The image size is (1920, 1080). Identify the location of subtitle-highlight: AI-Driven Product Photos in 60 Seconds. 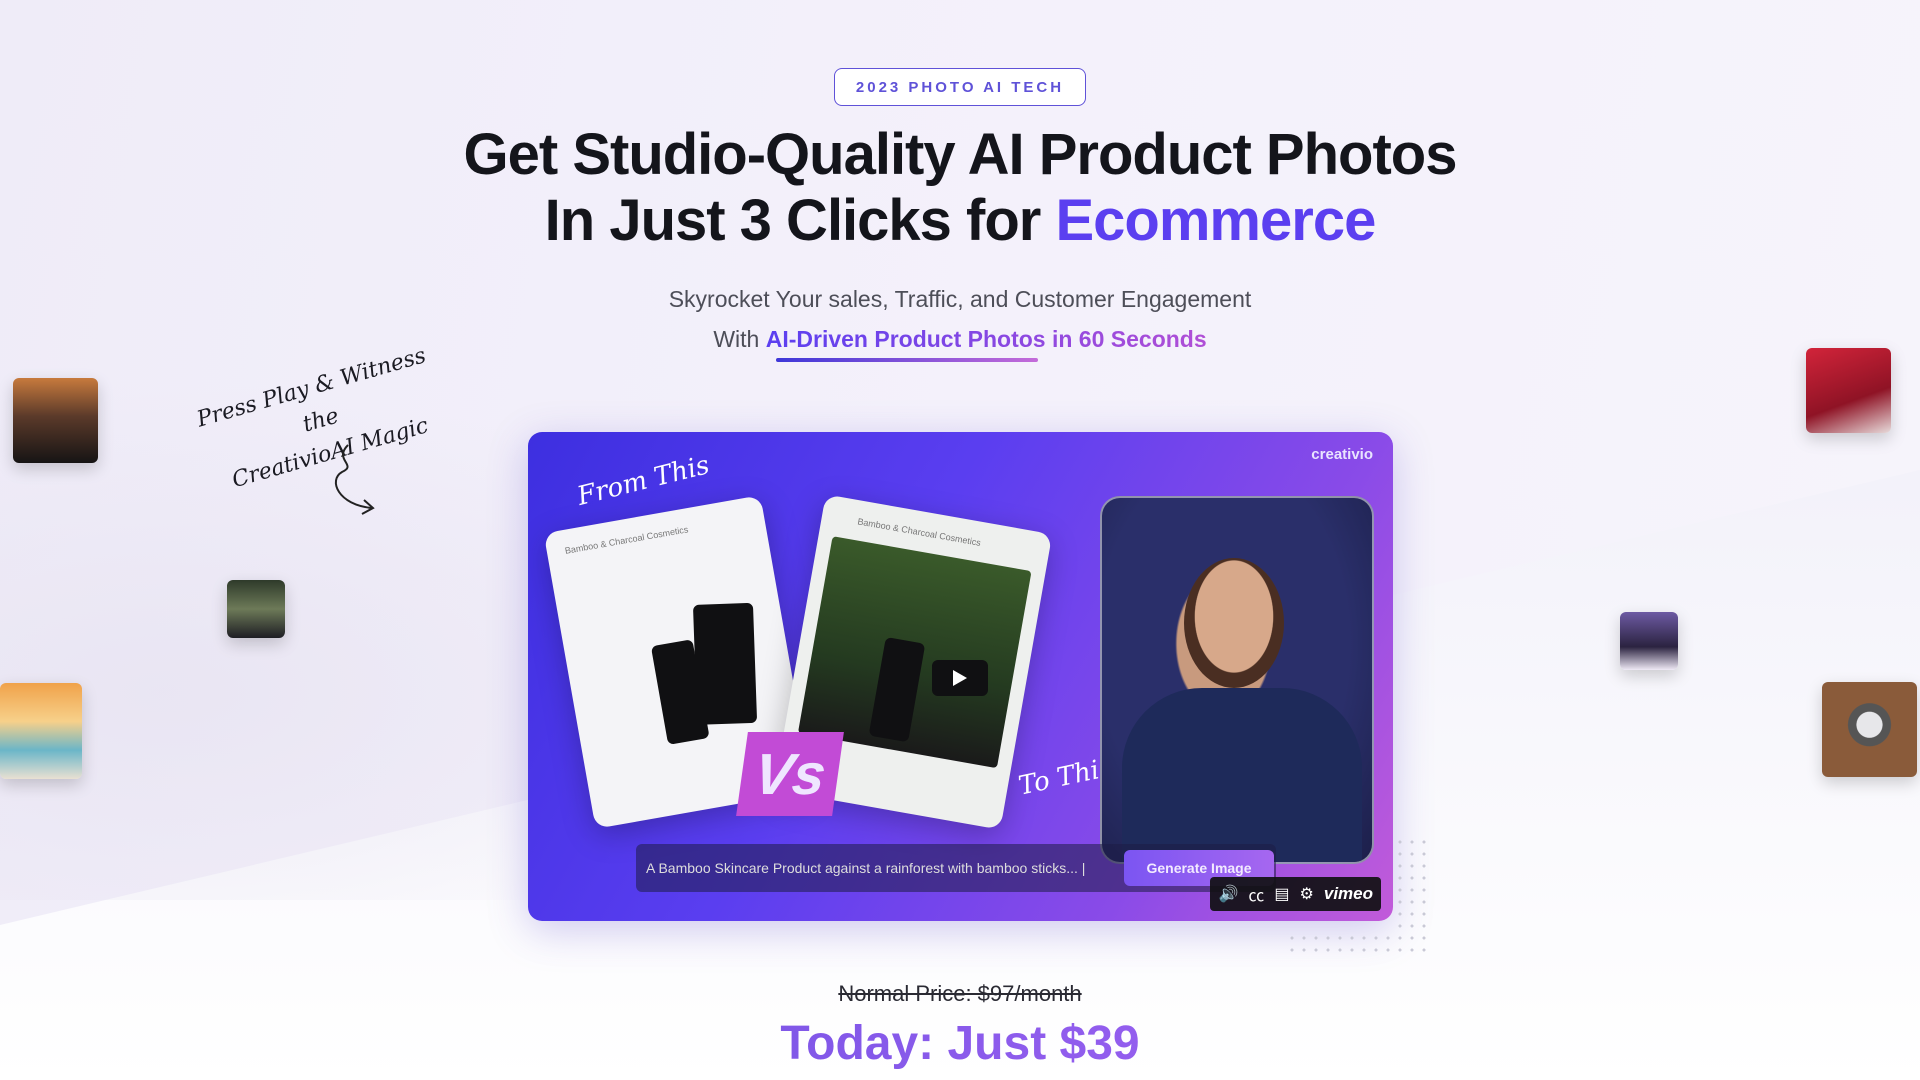
(986, 339).